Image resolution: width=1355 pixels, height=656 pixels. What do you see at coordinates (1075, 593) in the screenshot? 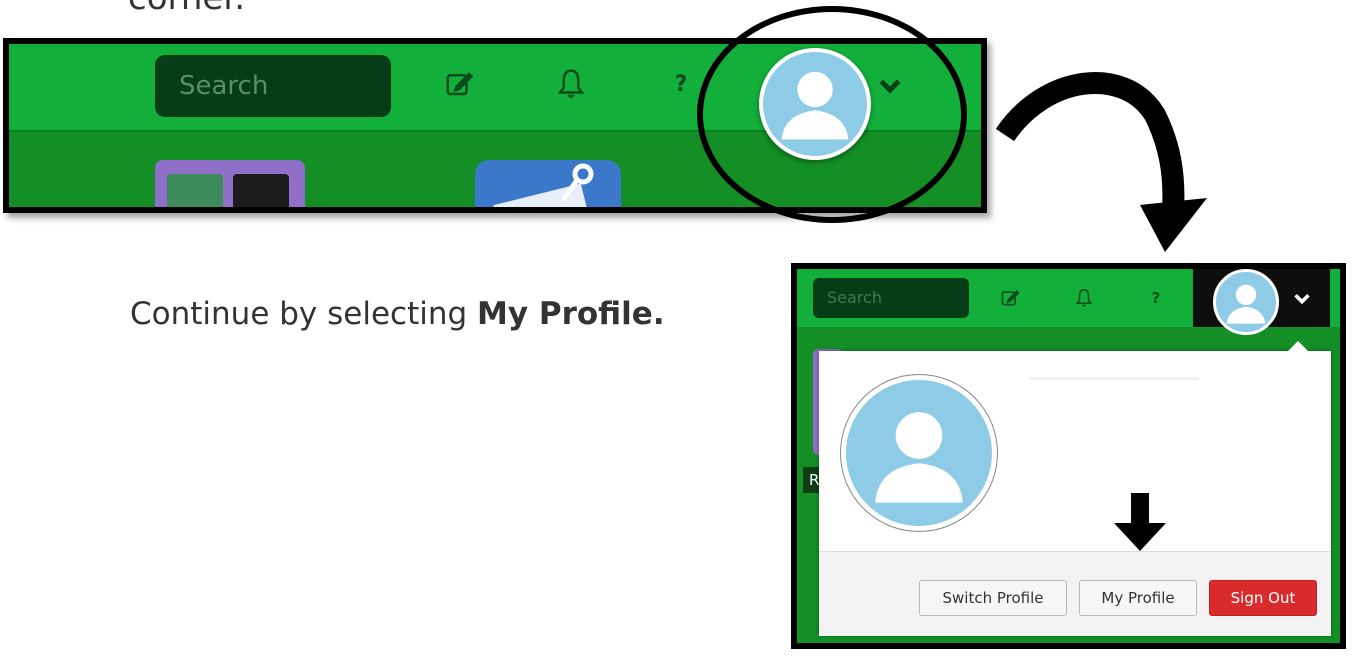
I see `popup-footer: Switch Profile My Profile Sign Out` at bounding box center [1075, 593].